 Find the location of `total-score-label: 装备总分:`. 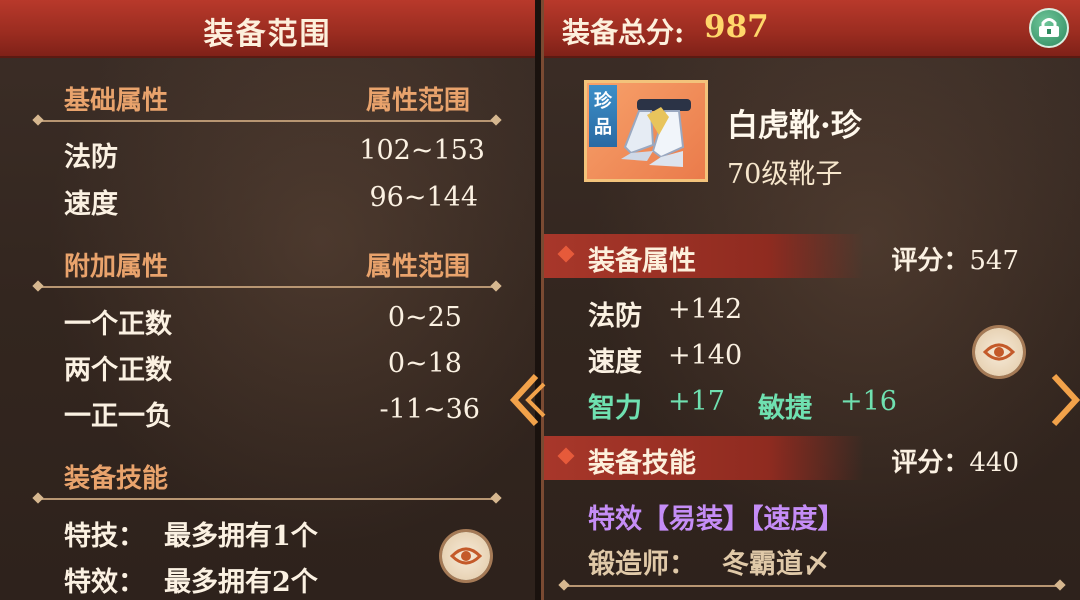

total-score-label: 装备总分: is located at coordinates (623, 32).